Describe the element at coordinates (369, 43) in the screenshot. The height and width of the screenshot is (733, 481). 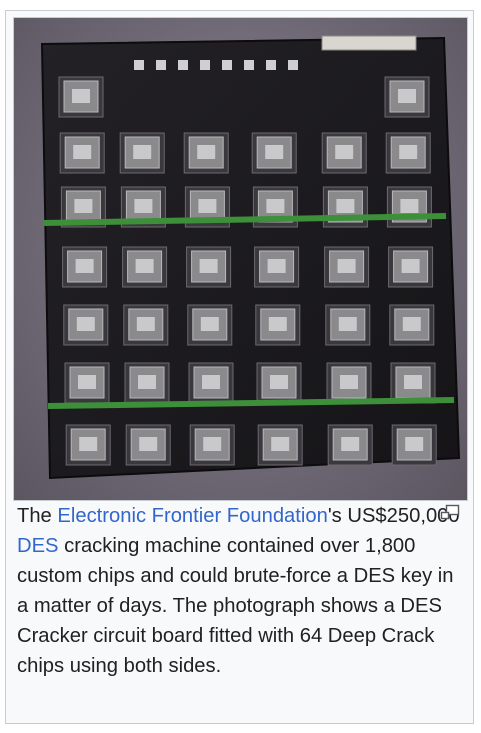
I see `edge-connector` at that location.